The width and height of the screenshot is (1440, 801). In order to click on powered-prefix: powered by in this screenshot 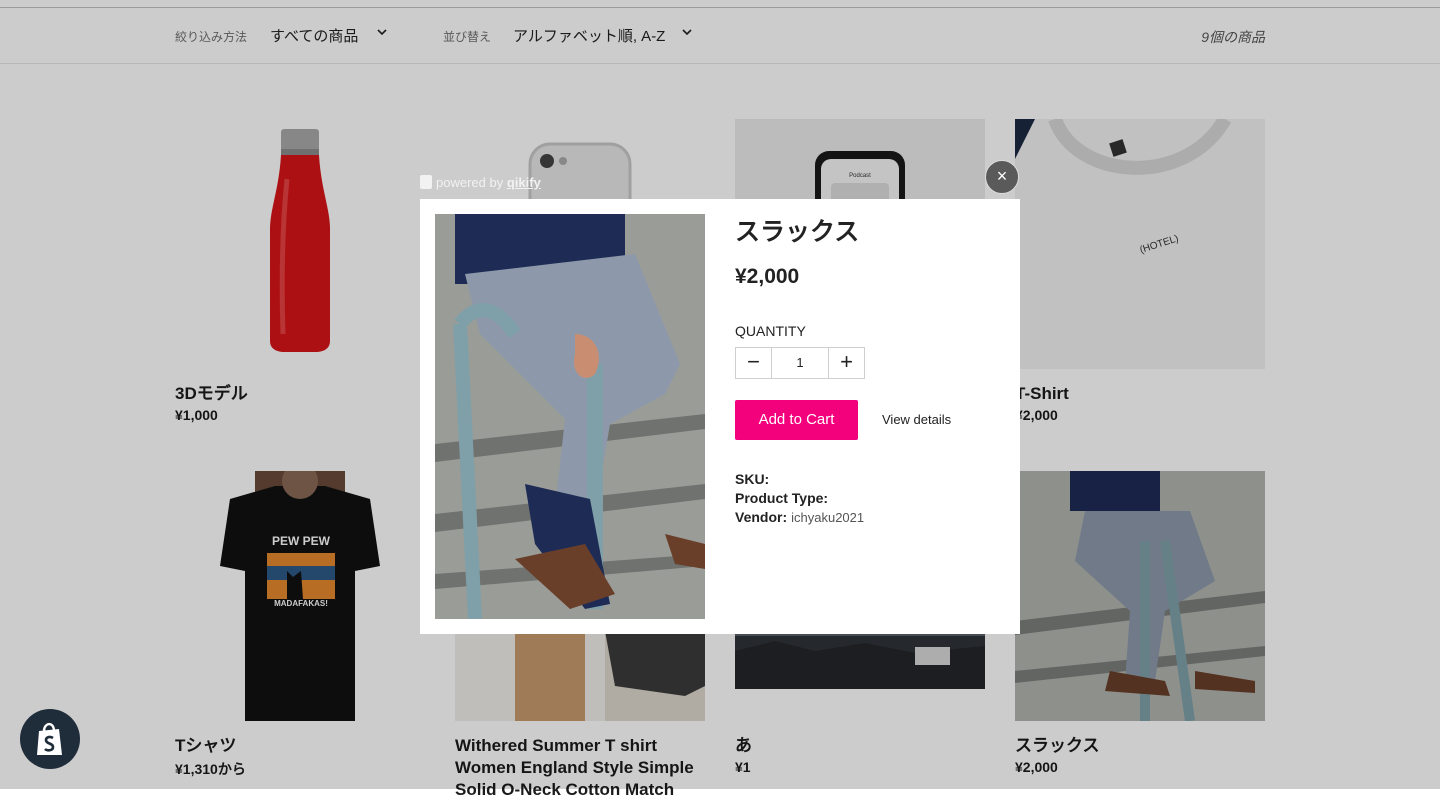, I will do `click(470, 182)`.